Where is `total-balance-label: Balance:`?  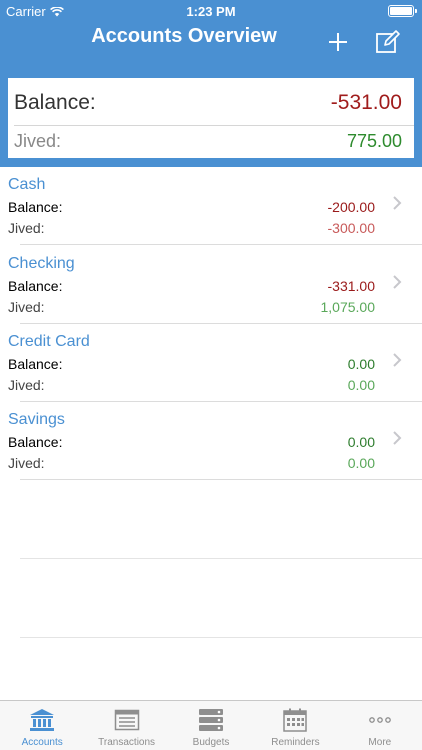 total-balance-label: Balance: is located at coordinates (55, 102).